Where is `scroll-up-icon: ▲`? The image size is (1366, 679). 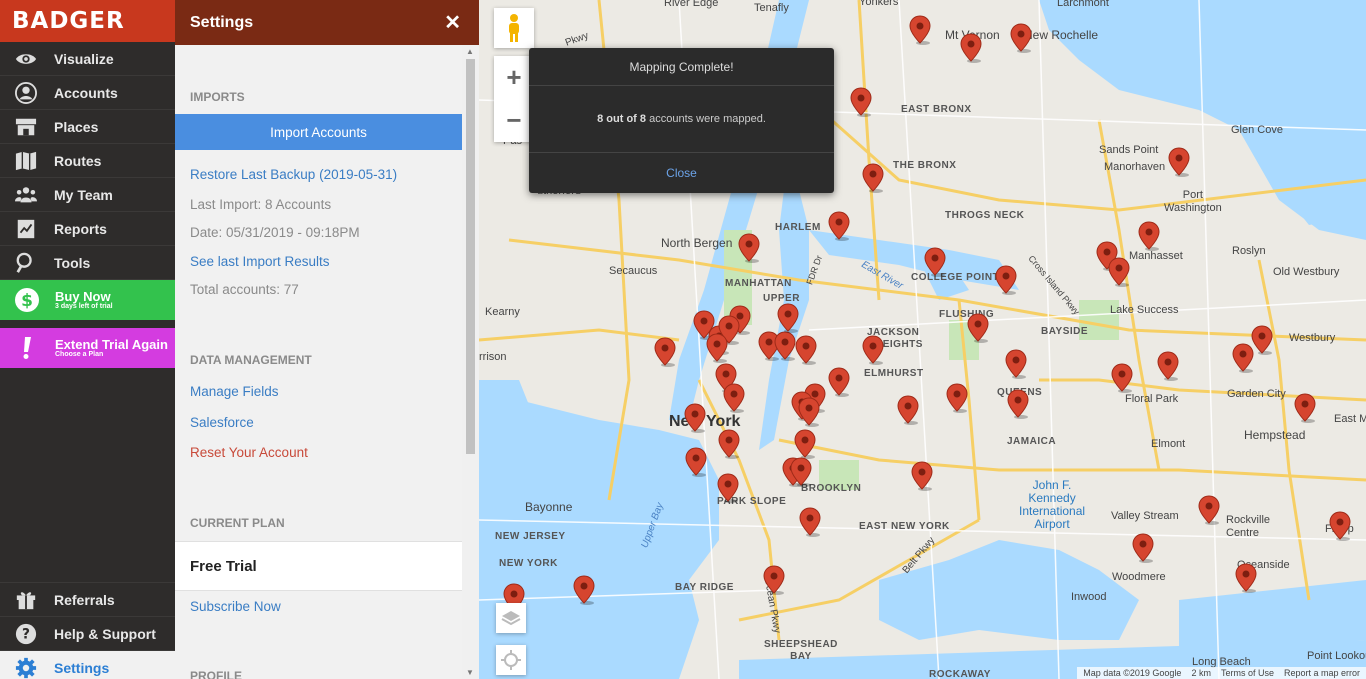
scroll-up-icon: ▲ is located at coordinates (470, 51).